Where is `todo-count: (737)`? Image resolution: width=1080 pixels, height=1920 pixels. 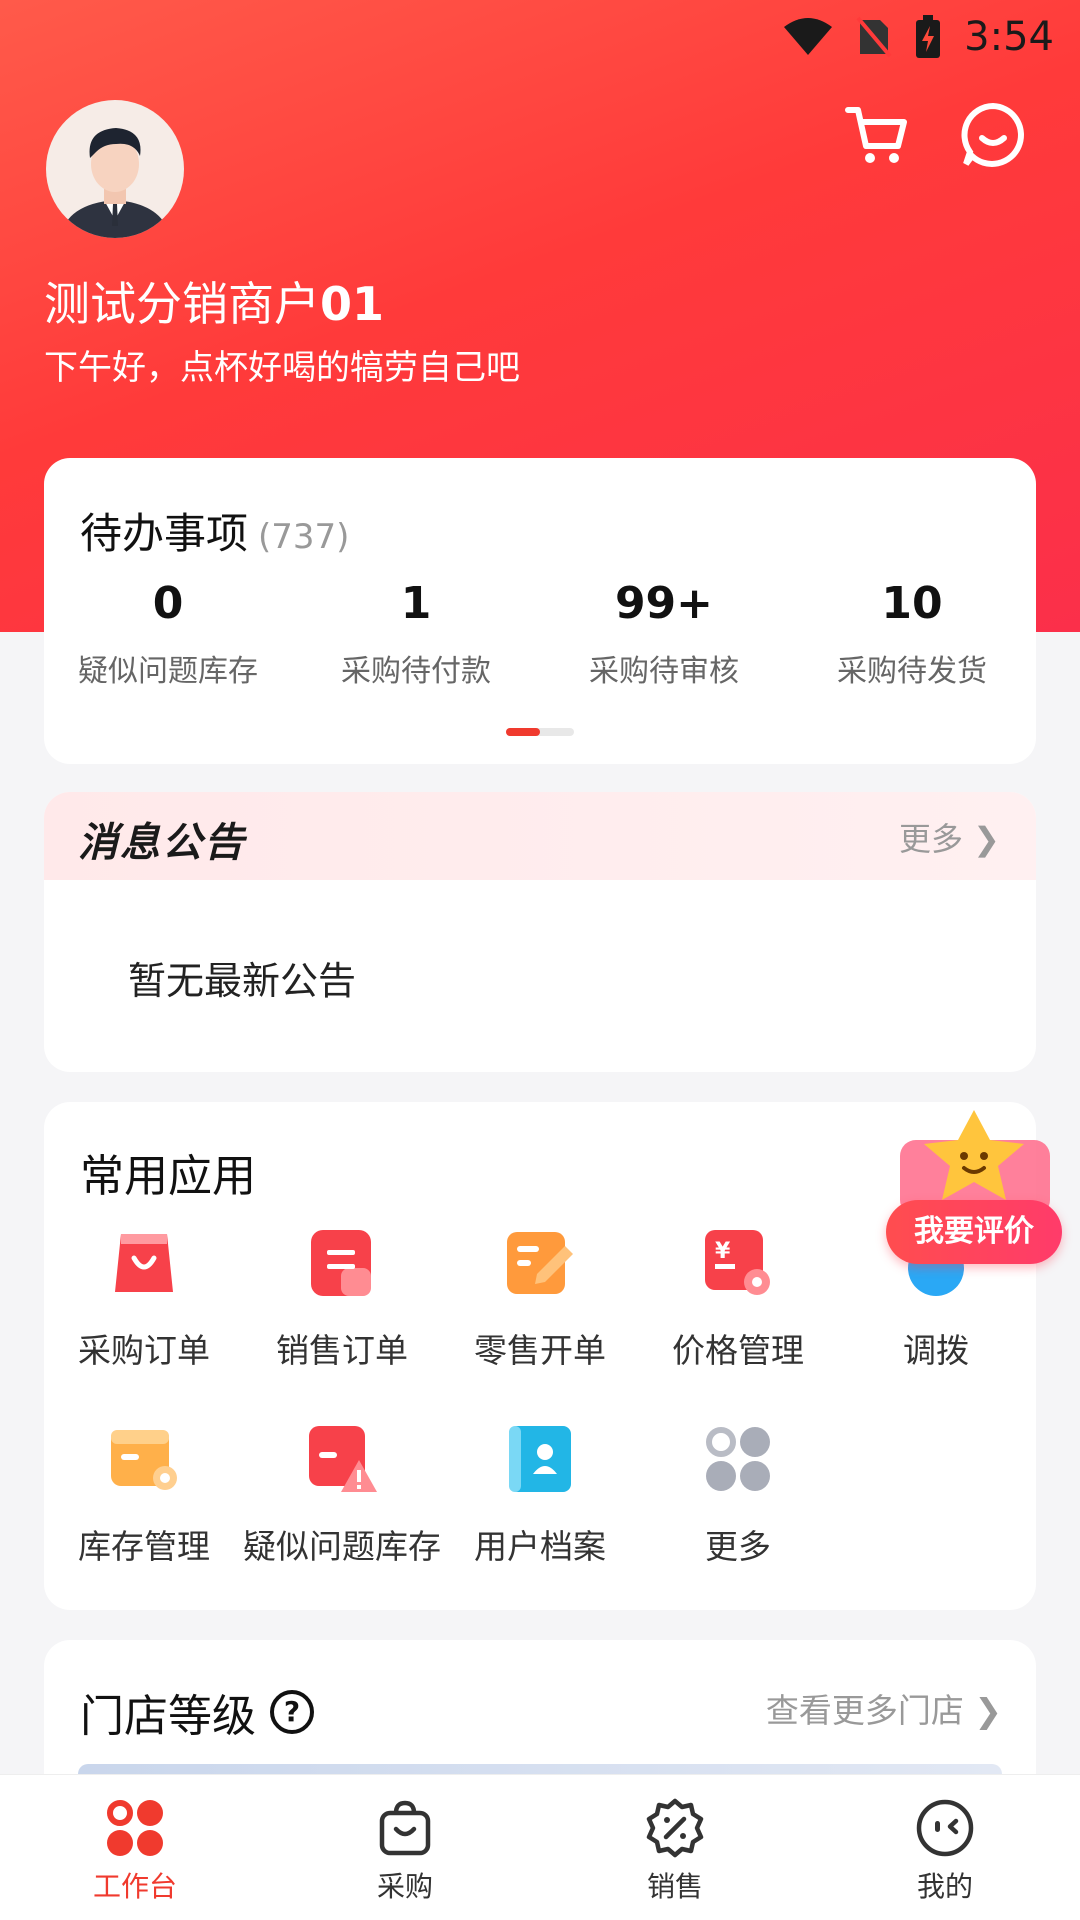
todo-count: (737) is located at coordinates (304, 537).